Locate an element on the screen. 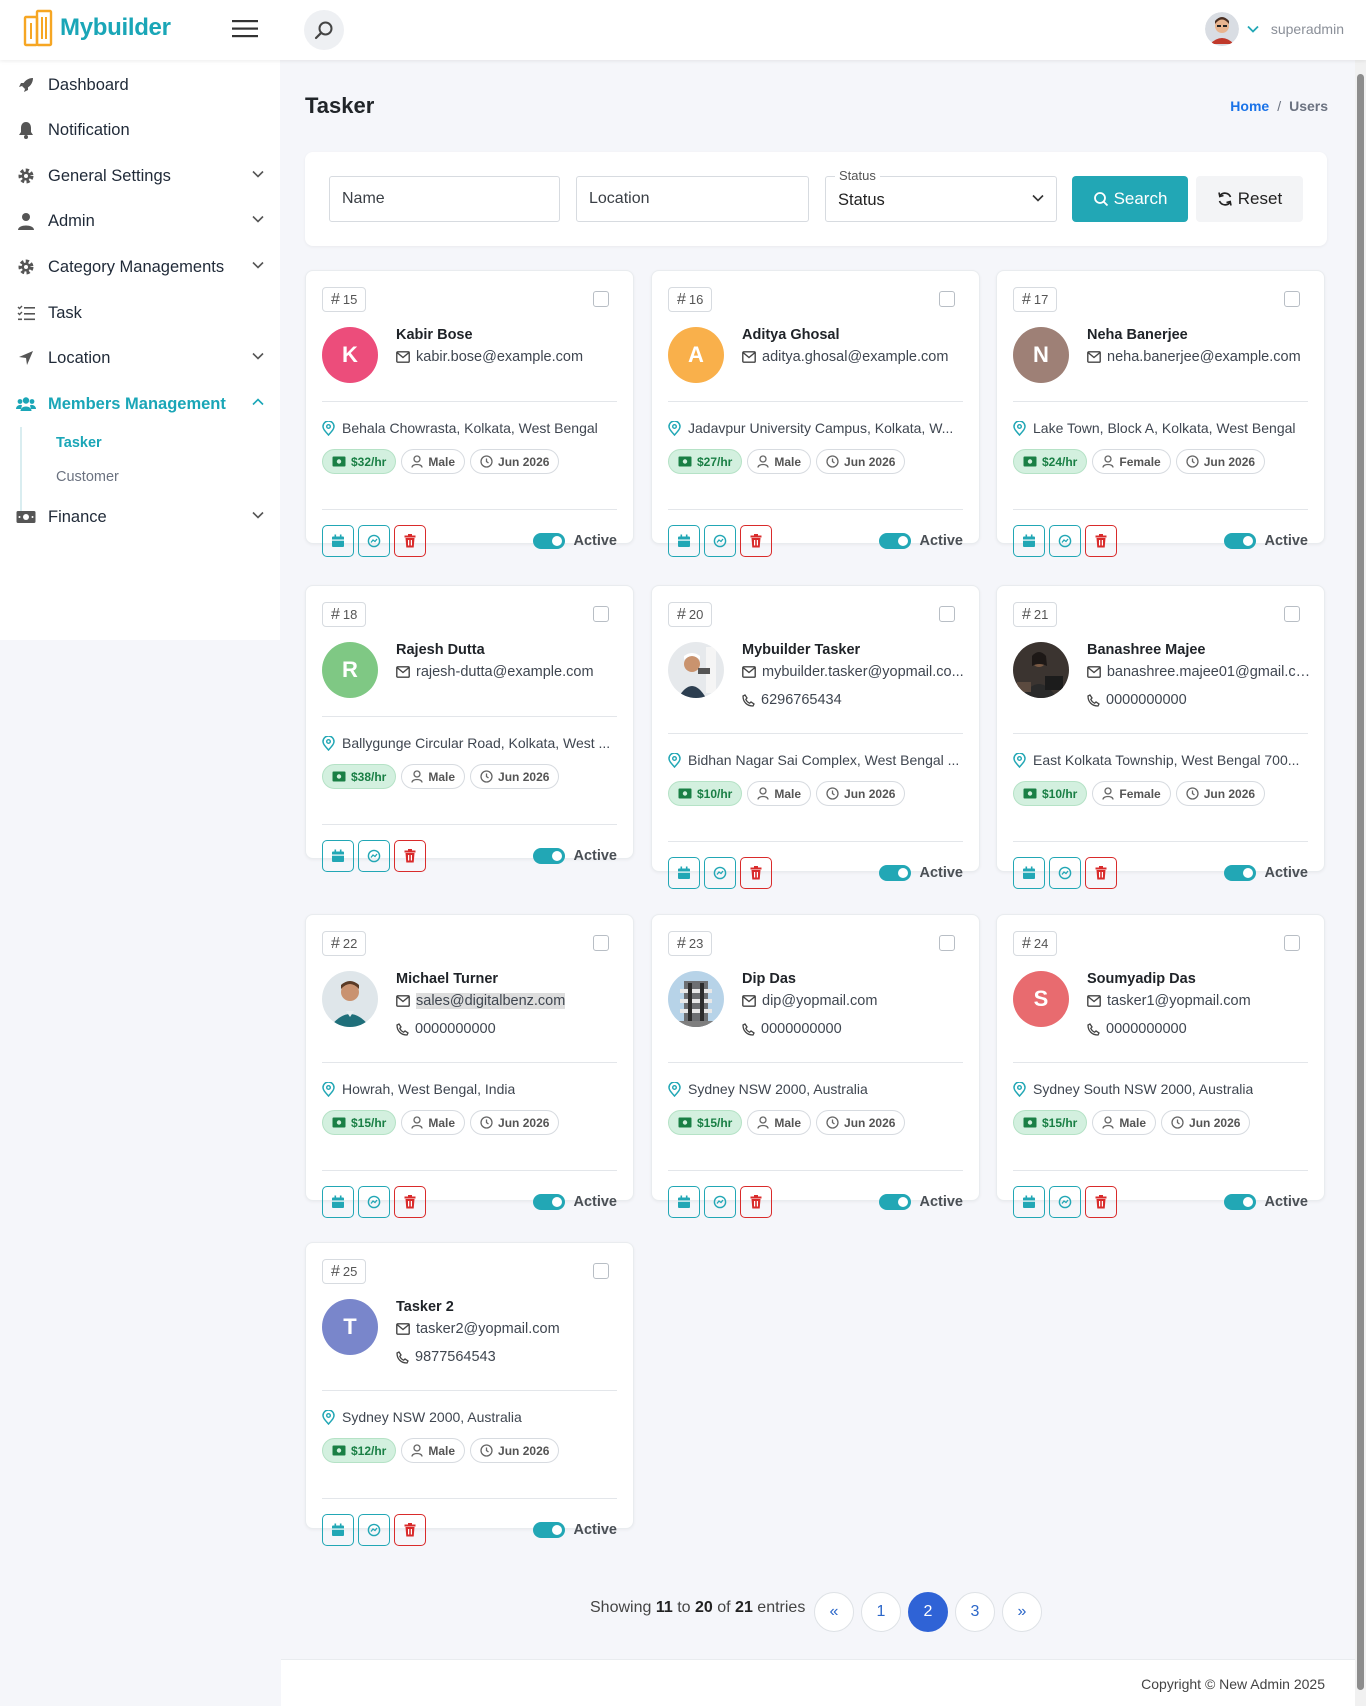 The image size is (1366, 1706). sidebar-item-dashboard: Dashboard is located at coordinates (140, 85).